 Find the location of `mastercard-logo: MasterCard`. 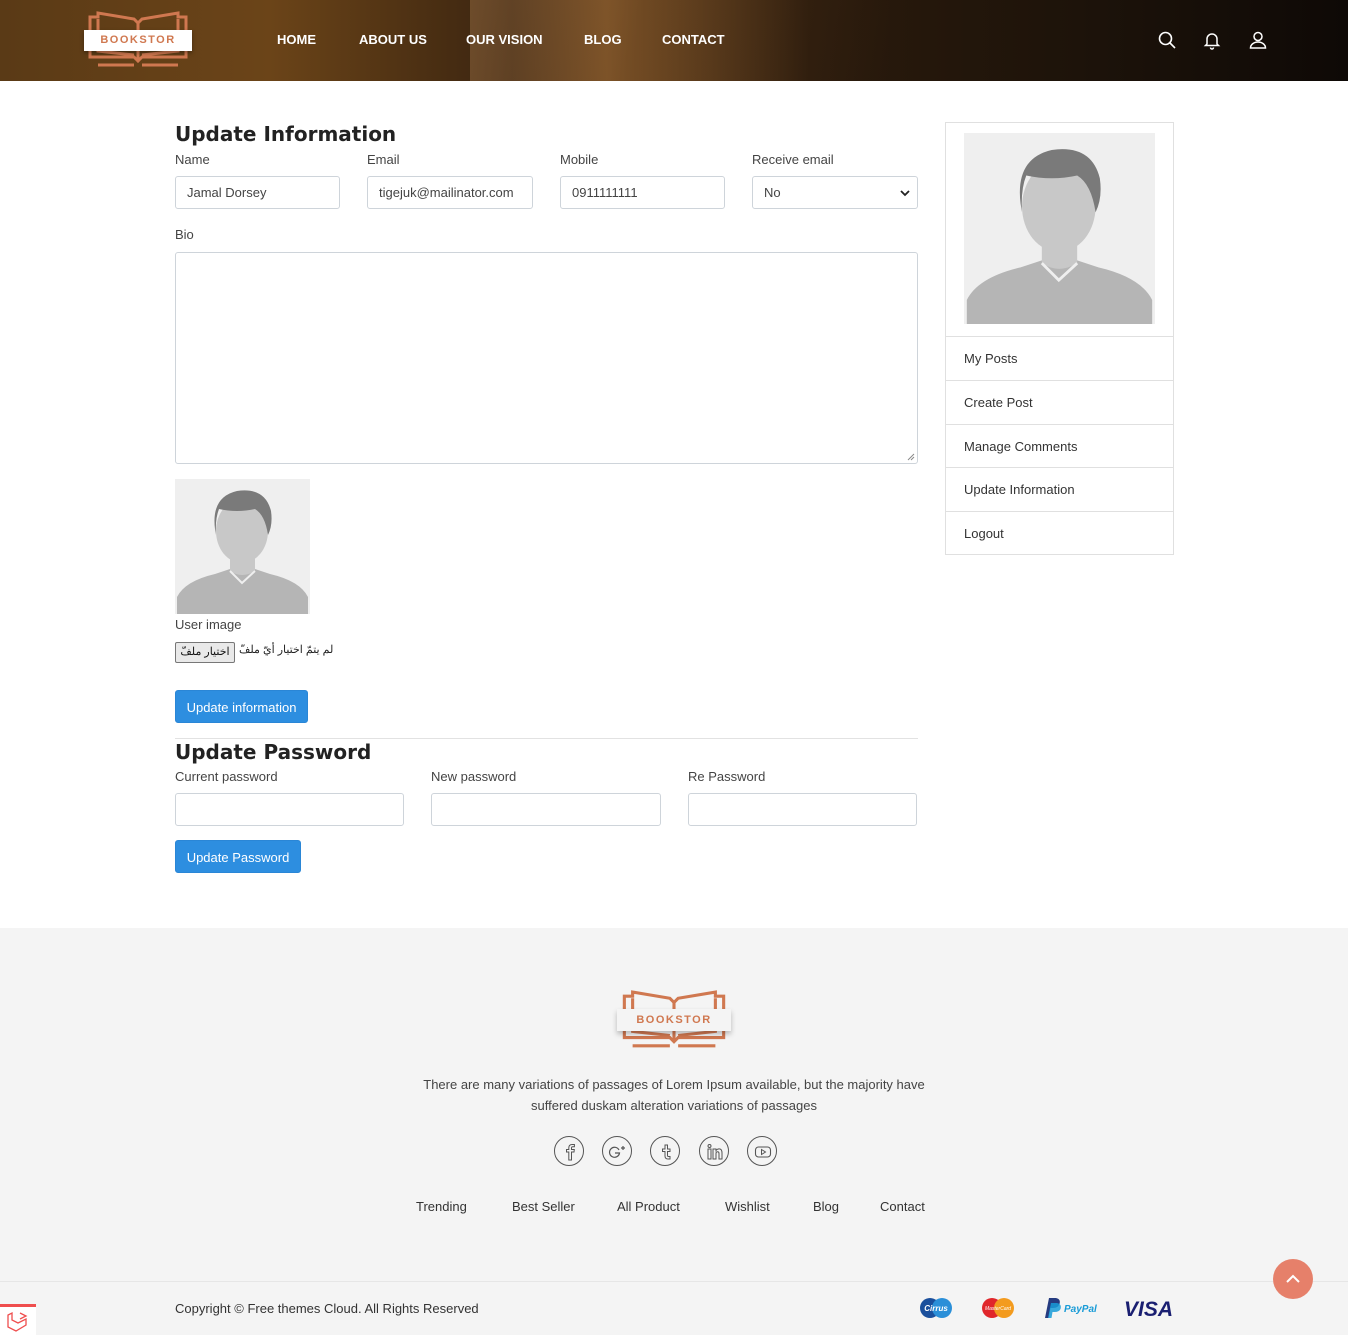

mastercard-logo: MasterCard is located at coordinates (998, 1310).